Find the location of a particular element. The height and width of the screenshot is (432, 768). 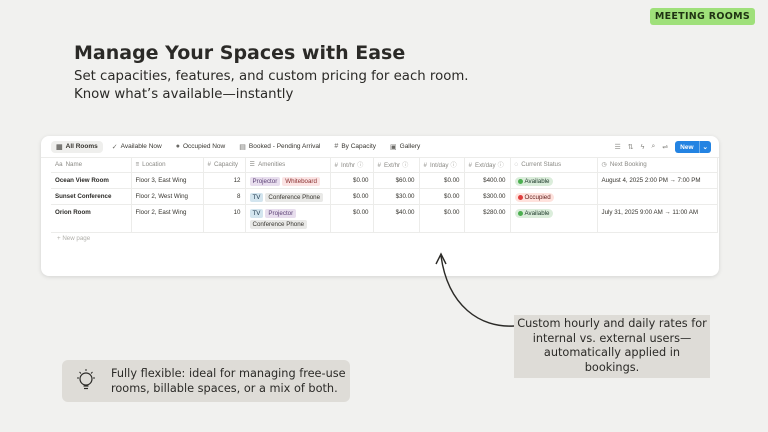

new-button: New ⌄ is located at coordinates (693, 147).